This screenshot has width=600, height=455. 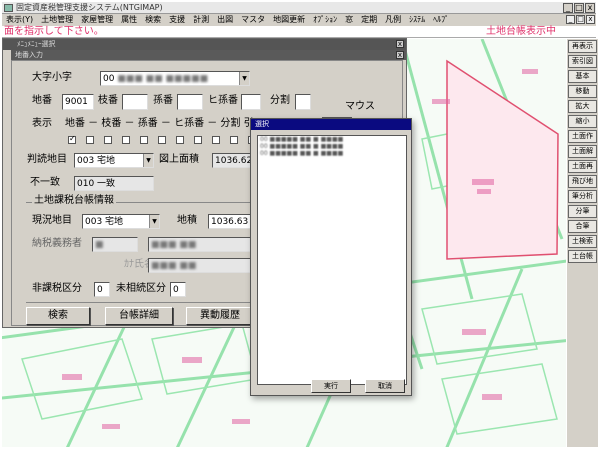 What do you see at coordinates (121, 221) in the screenshot?
I see `genkyo-chimoku-select: 003 宅地 ▼` at bounding box center [121, 221].